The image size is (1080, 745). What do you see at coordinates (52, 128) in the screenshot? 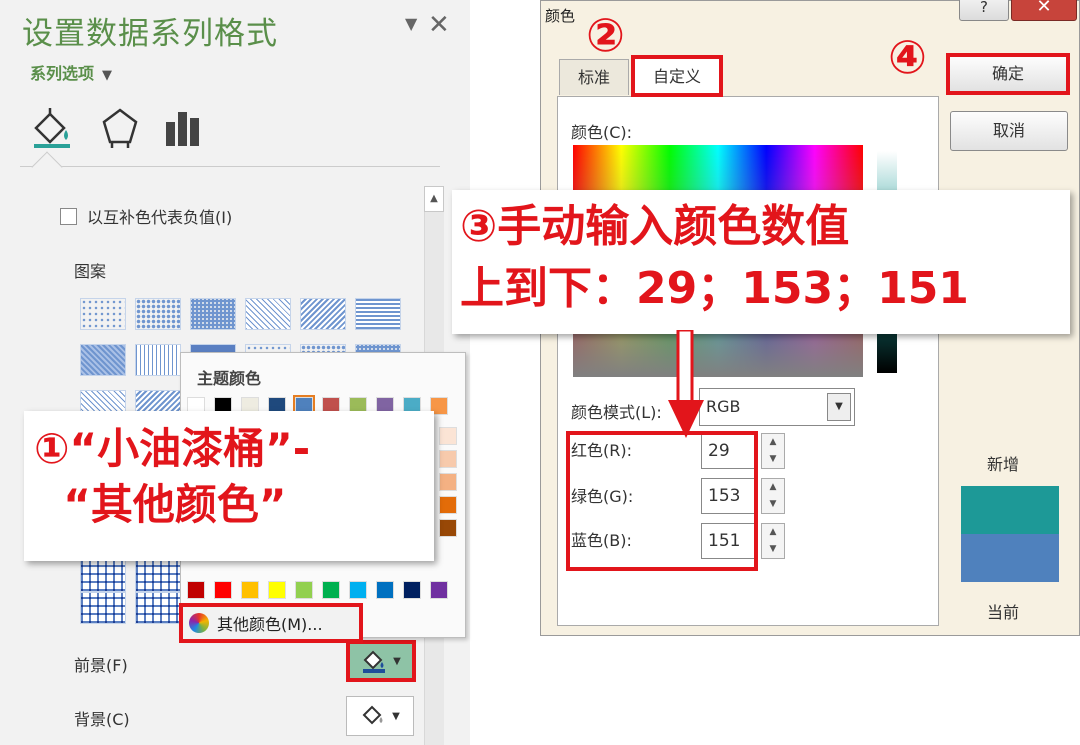
I see `fill-line-icon` at bounding box center [52, 128].